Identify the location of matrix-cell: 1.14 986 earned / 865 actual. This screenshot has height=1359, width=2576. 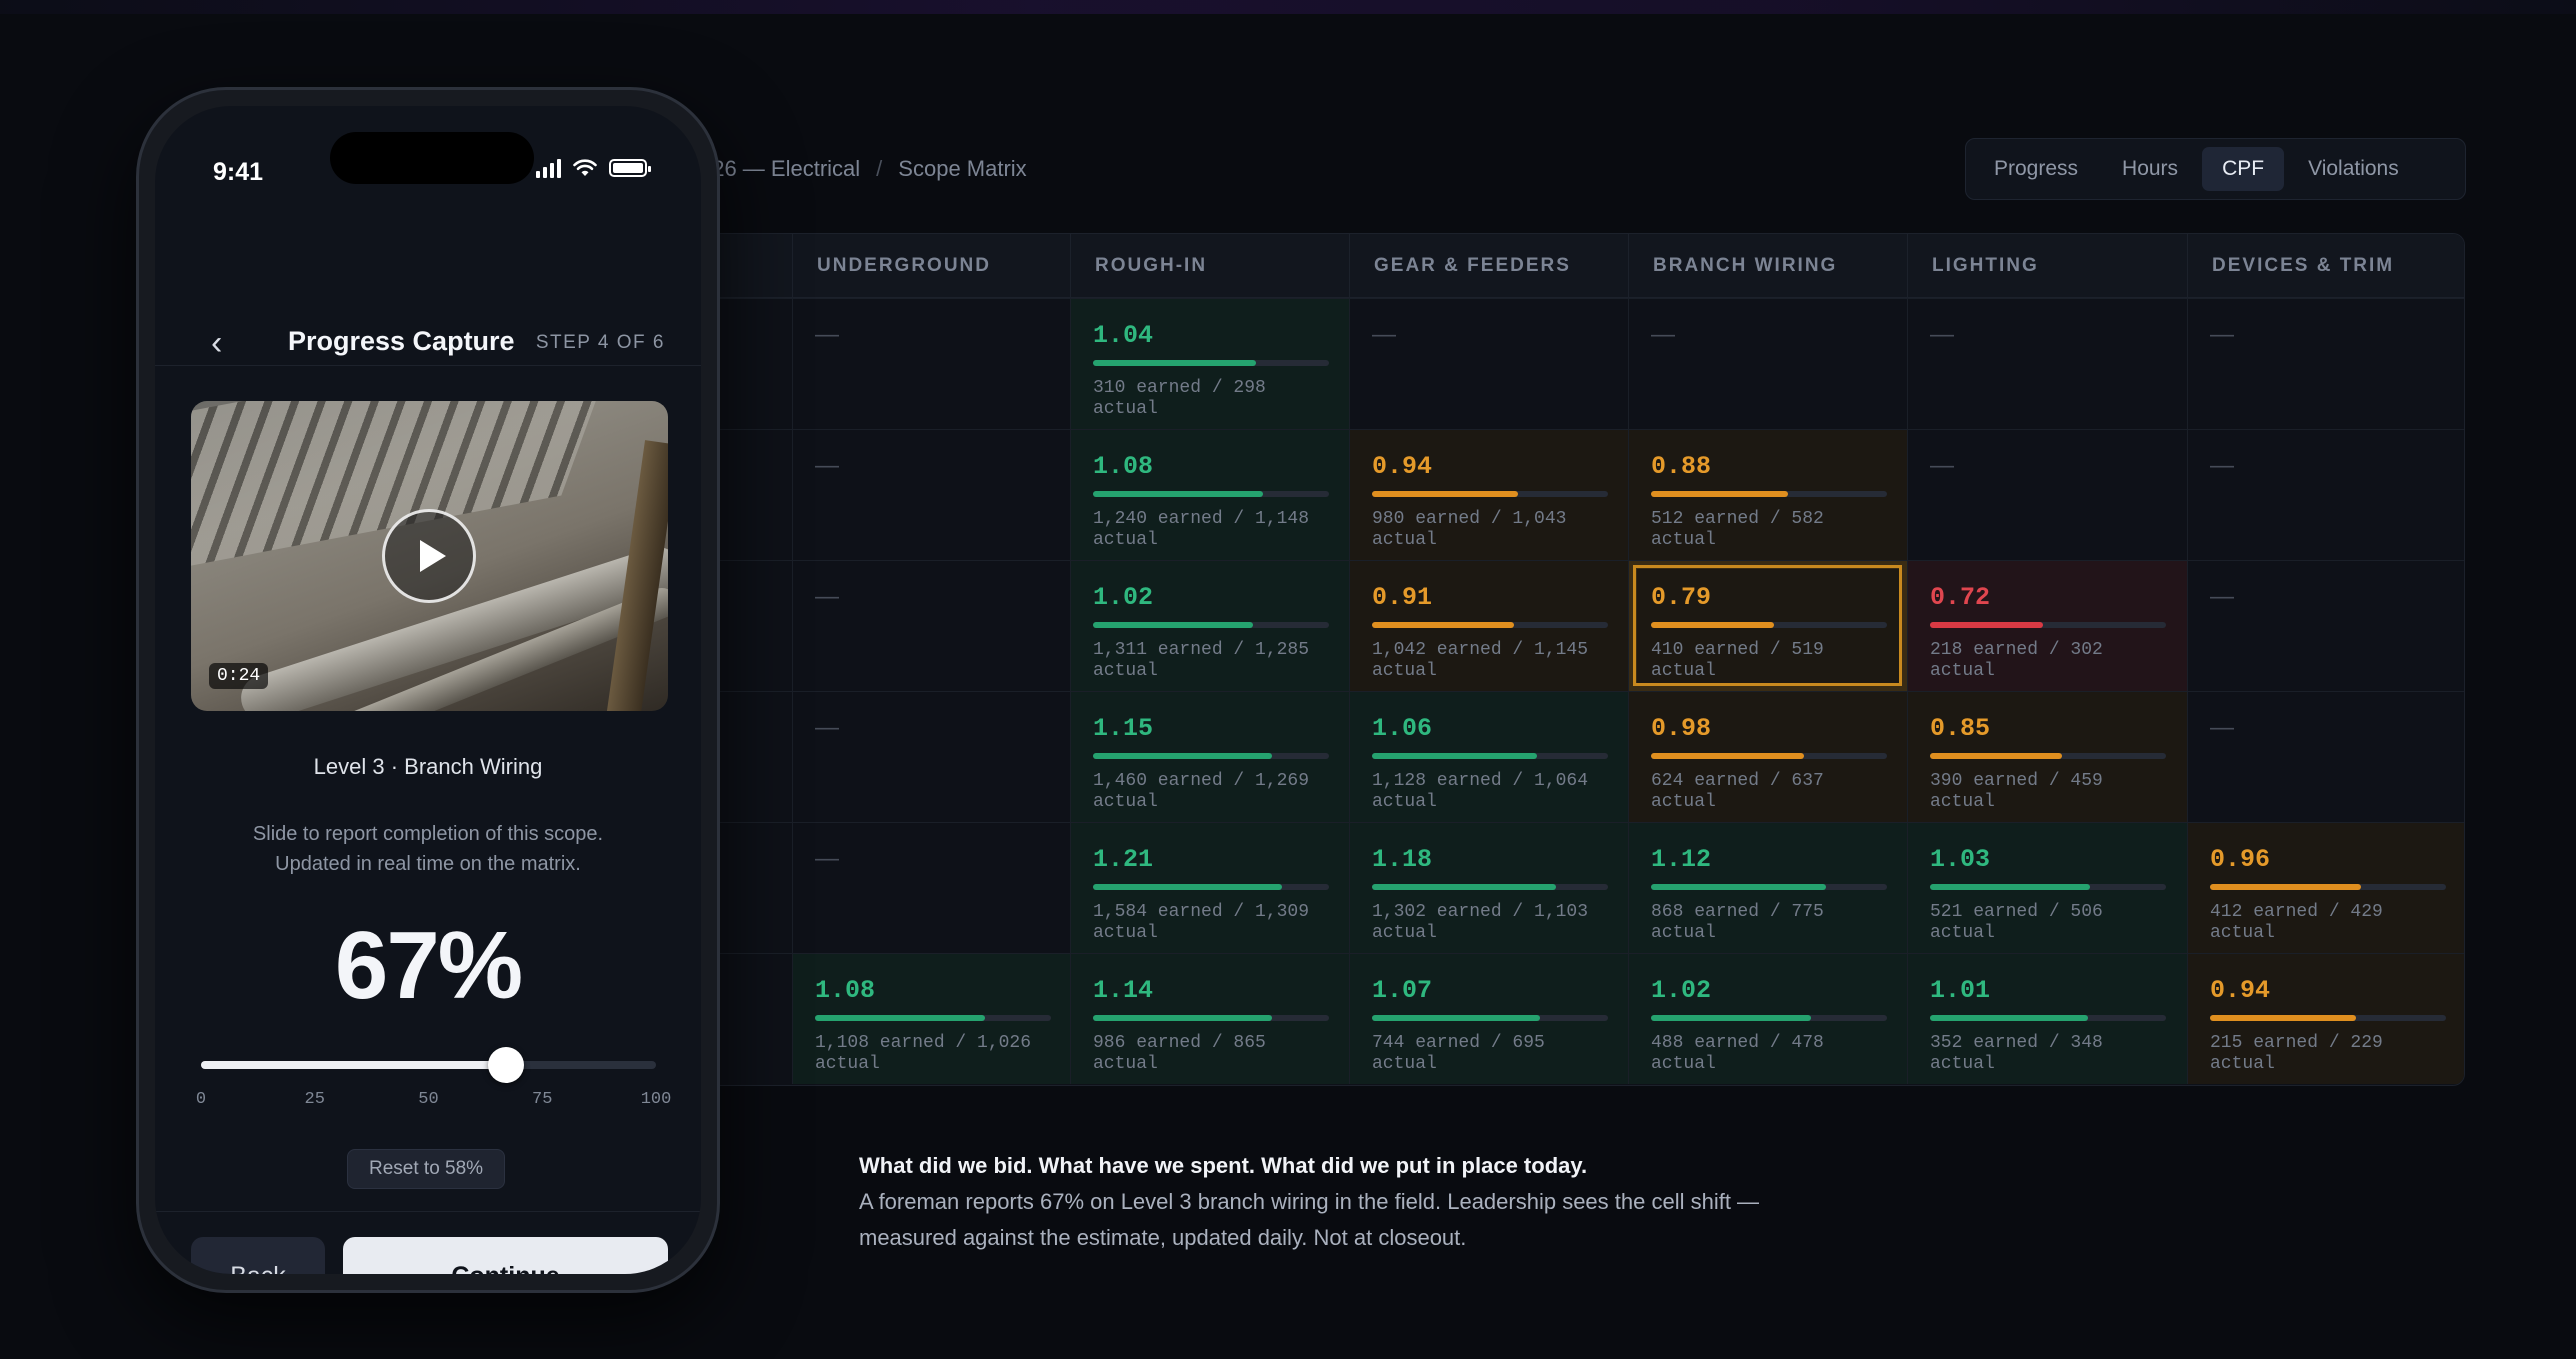
(1209, 1018).